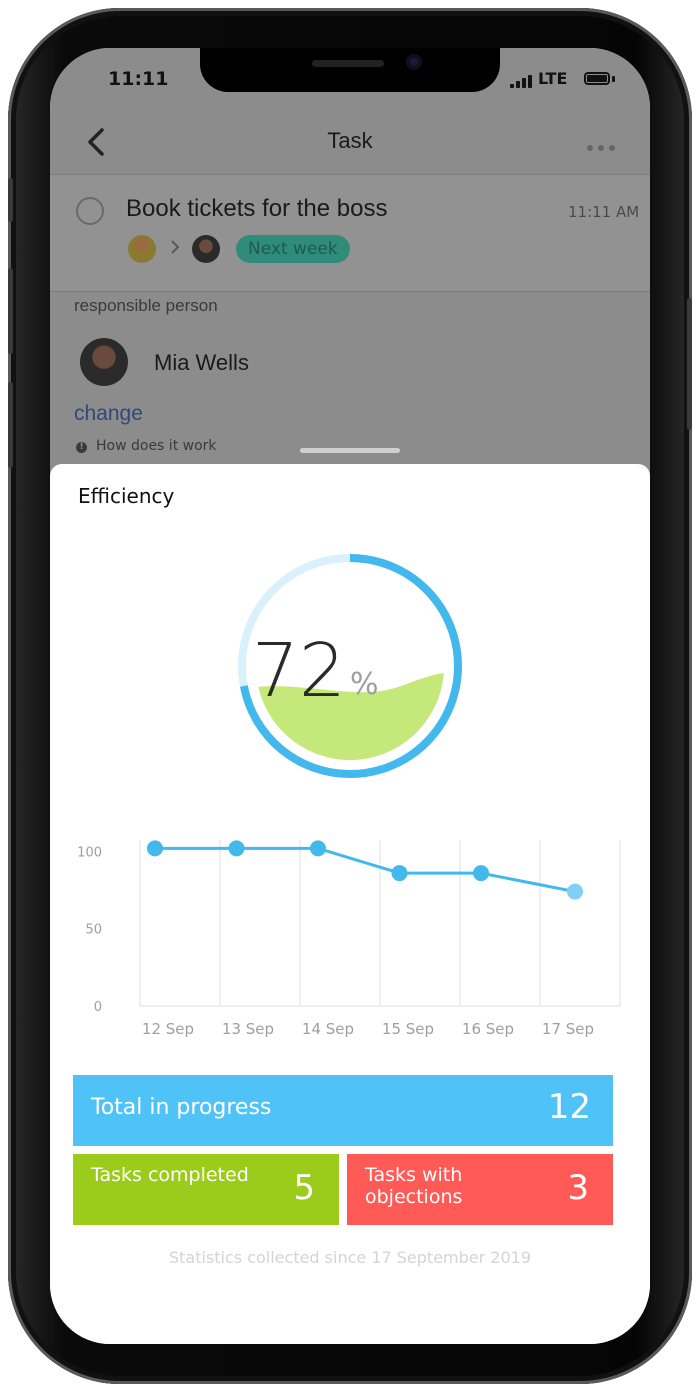 Image resolution: width=700 pixels, height=1392 pixels. Describe the element at coordinates (350, 450) in the screenshot. I see `sheet-grab-handle` at that location.